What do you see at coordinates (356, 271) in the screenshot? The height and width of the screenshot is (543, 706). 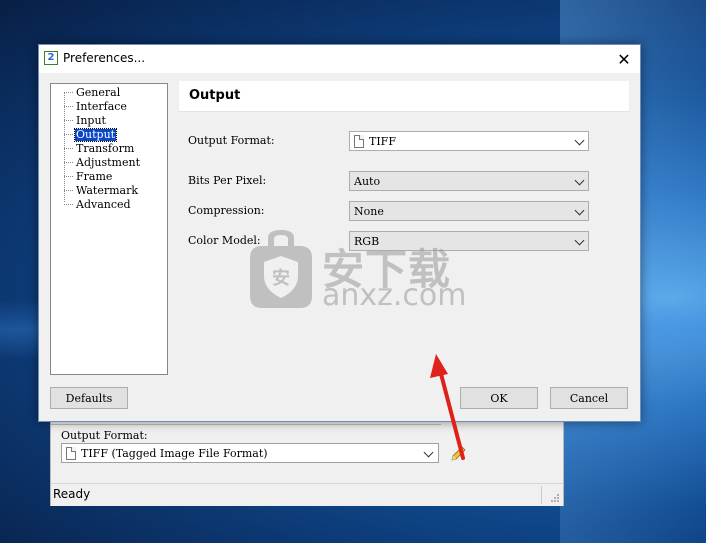 I see `watermark-logo: 安 安下载 anxz.com` at bounding box center [356, 271].